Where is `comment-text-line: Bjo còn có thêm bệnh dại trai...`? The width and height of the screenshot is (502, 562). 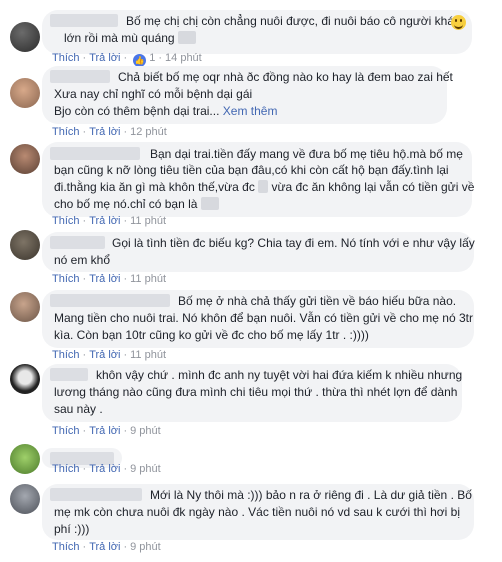 comment-text-line: Bjo còn có thêm bệnh dại trai... is located at coordinates (137, 111).